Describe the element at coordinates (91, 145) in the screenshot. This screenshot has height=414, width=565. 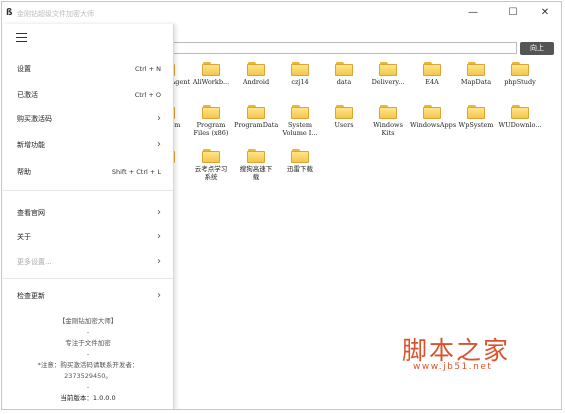
I see `menu-item-new-features: 新增功能 ›` at that location.